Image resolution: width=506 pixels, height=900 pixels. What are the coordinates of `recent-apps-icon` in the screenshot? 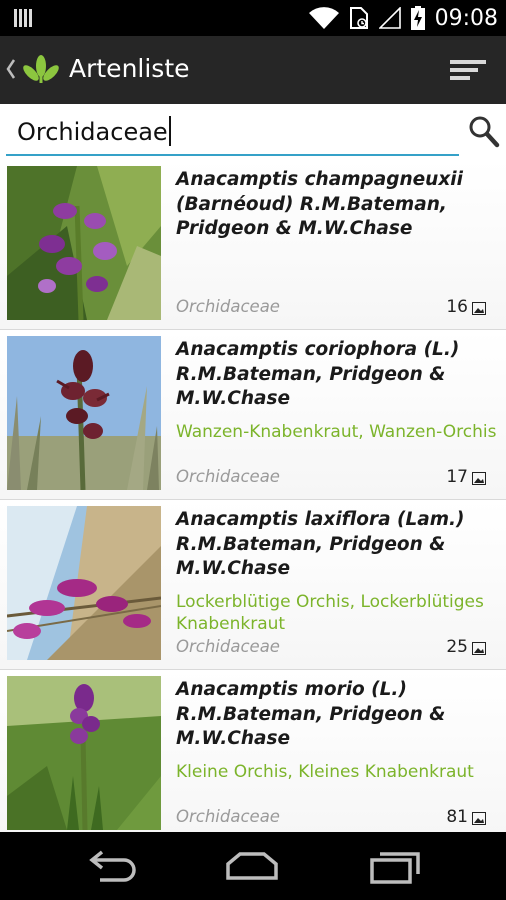 It's located at (396, 866).